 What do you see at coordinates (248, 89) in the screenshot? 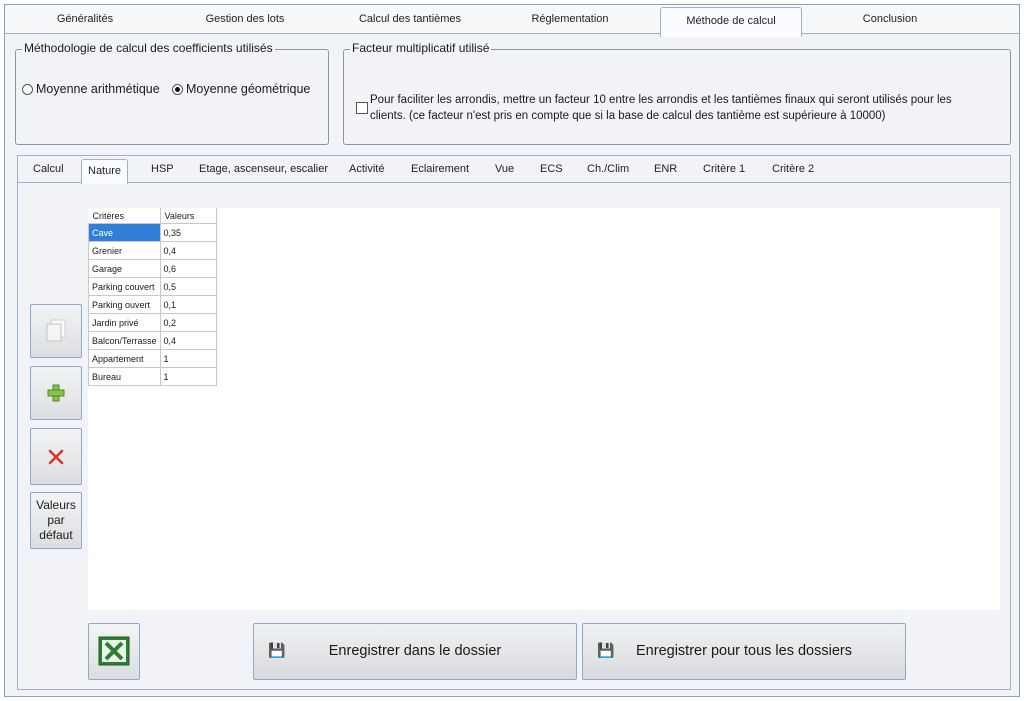
I see `radio-label-geometrique: Moyenne géométrique` at bounding box center [248, 89].